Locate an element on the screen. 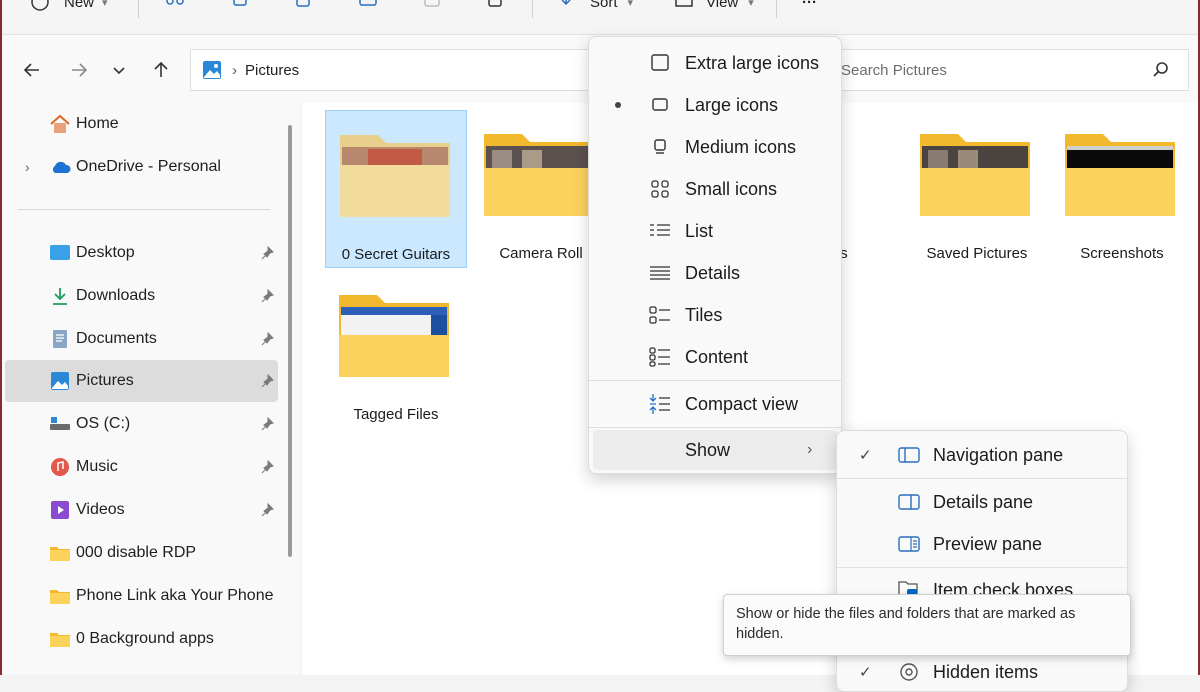 The width and height of the screenshot is (1200, 692). drive-icon is located at coordinates (60, 424).